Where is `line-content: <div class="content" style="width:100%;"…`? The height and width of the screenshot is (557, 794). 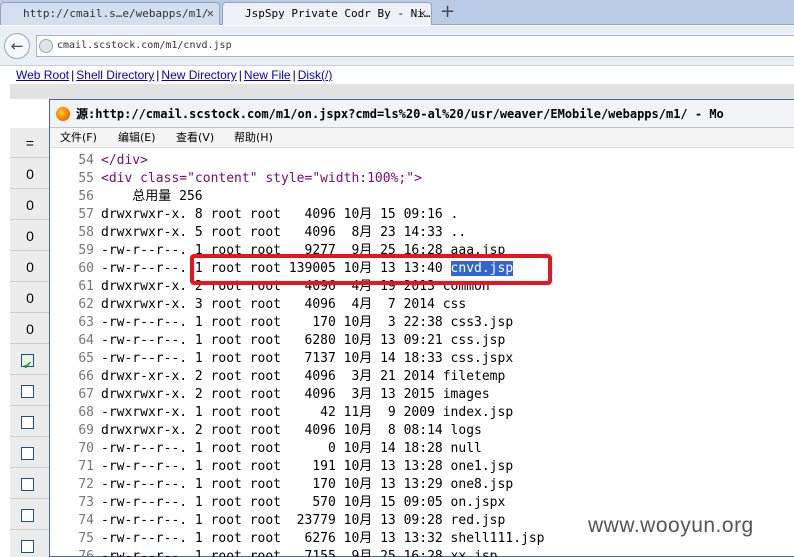
line-content: <div class="content" style="width:100%;"… is located at coordinates (261, 178).